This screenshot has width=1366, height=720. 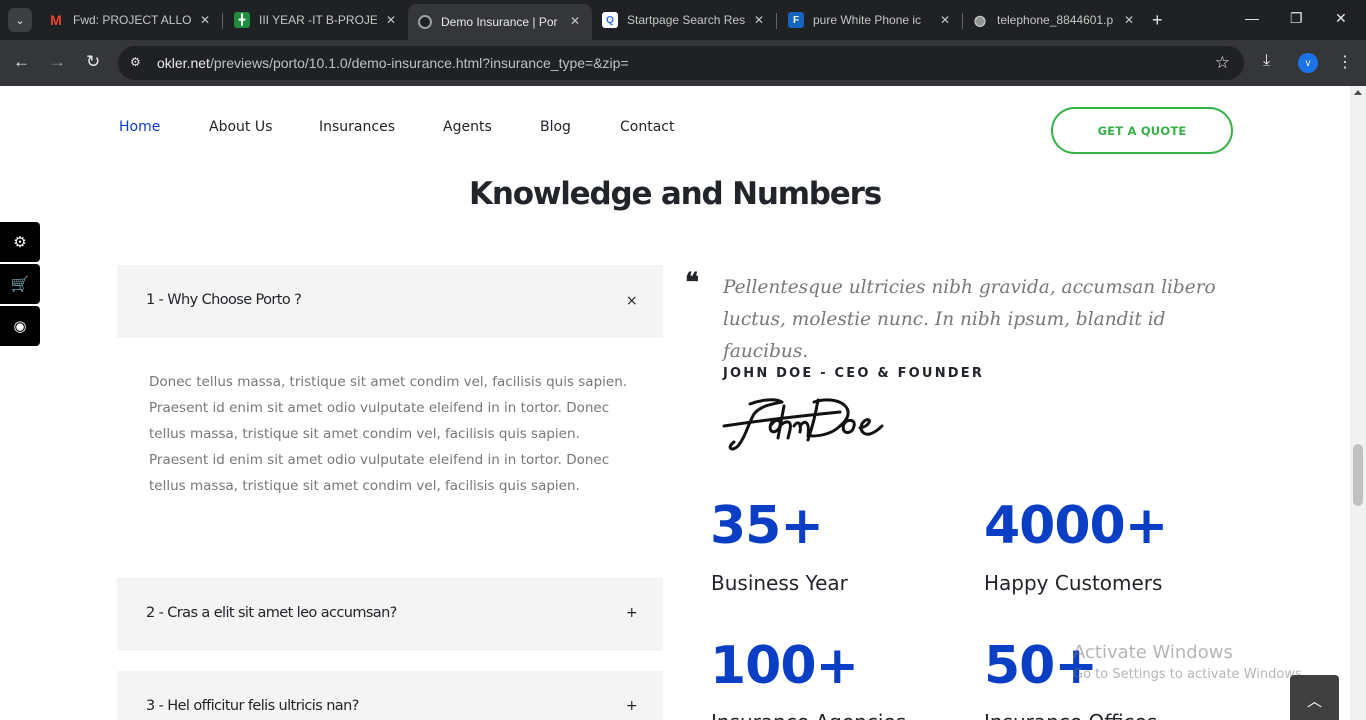 What do you see at coordinates (1358, 403) in the screenshot?
I see `page-scrollbar` at bounding box center [1358, 403].